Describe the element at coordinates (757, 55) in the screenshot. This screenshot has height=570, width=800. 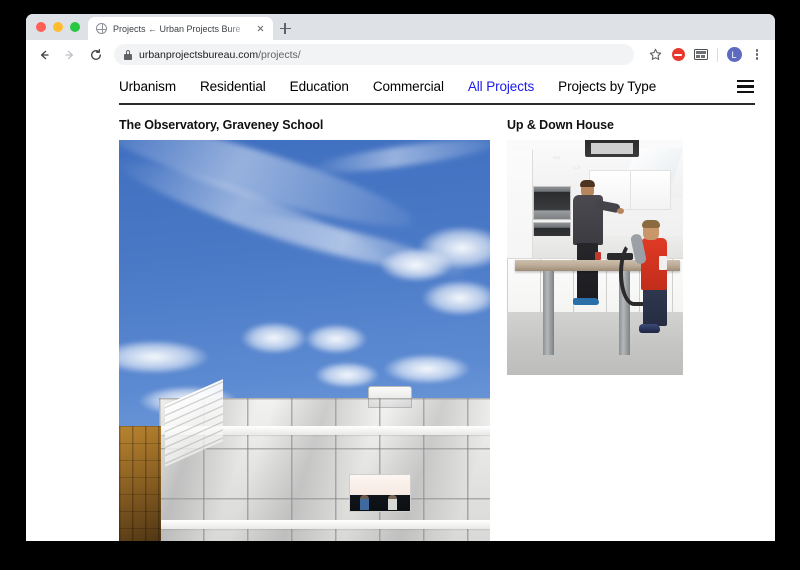
I see `kebab-menu-icon` at that location.